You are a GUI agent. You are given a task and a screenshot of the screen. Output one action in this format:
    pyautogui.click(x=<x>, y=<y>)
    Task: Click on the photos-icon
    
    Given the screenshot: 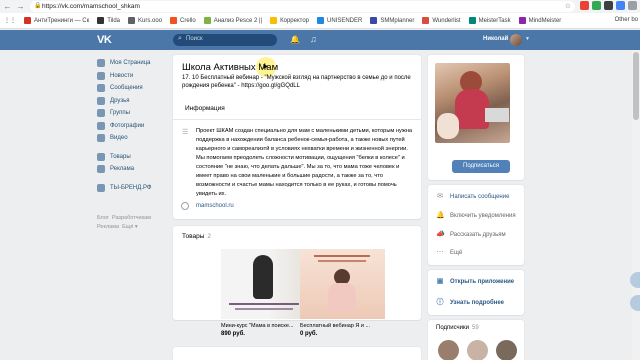 What is the action you would take?
    pyautogui.click(x=101, y=125)
    